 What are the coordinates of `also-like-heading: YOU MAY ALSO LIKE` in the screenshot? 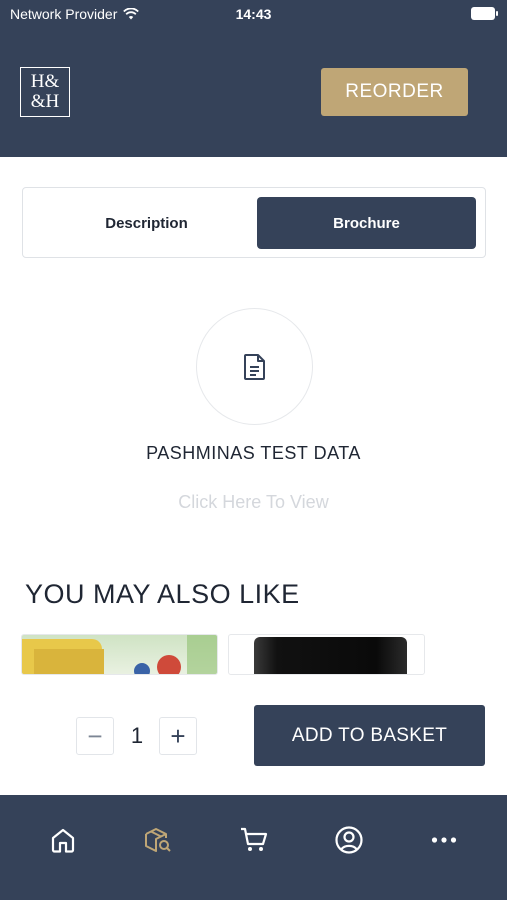 It's located at (162, 594).